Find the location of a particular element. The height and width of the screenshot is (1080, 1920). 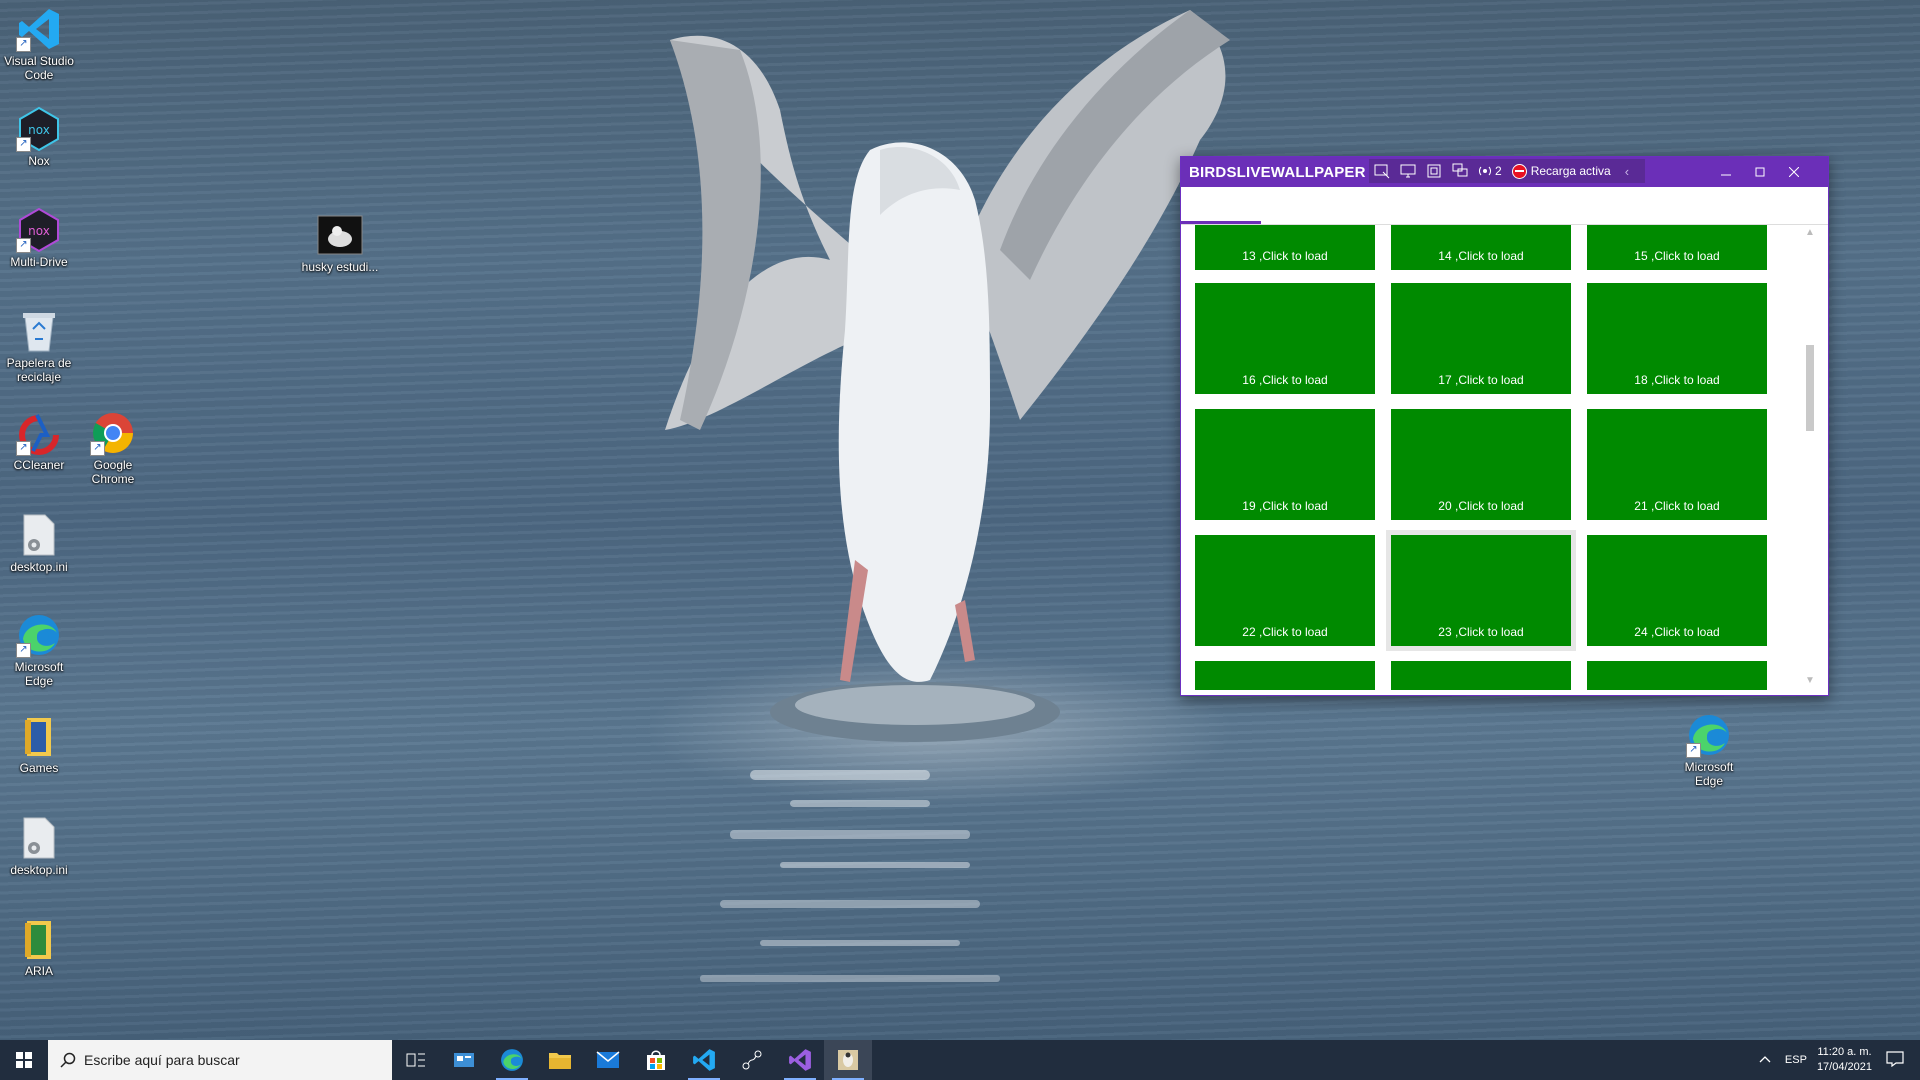

task-view-button is located at coordinates (416, 1060).